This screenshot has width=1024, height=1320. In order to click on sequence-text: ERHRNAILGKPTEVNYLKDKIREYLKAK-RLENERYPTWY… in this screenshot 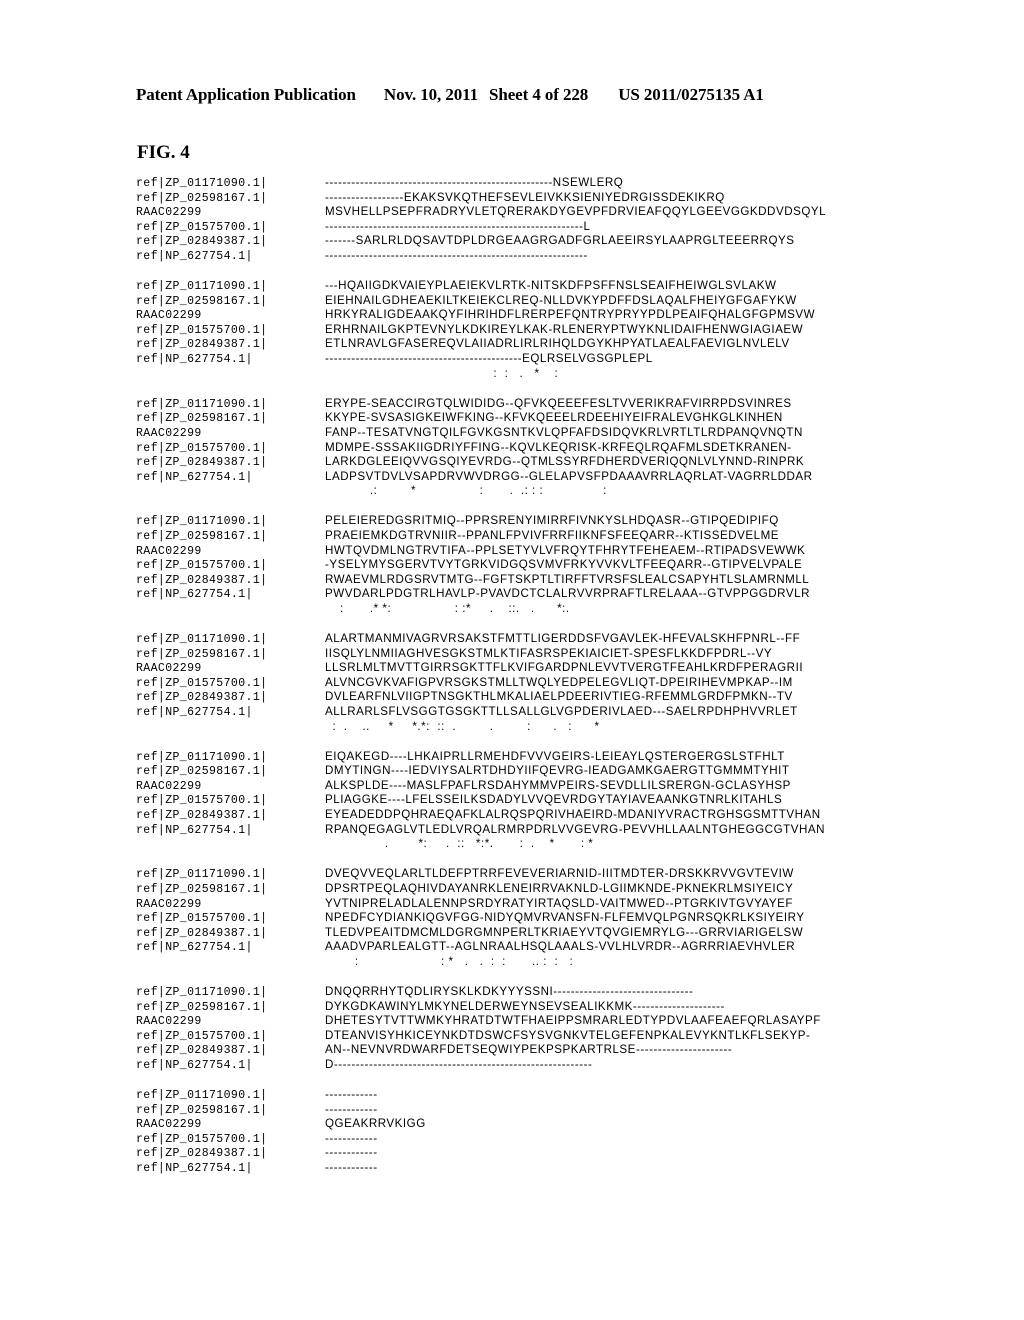, I will do `click(564, 329)`.